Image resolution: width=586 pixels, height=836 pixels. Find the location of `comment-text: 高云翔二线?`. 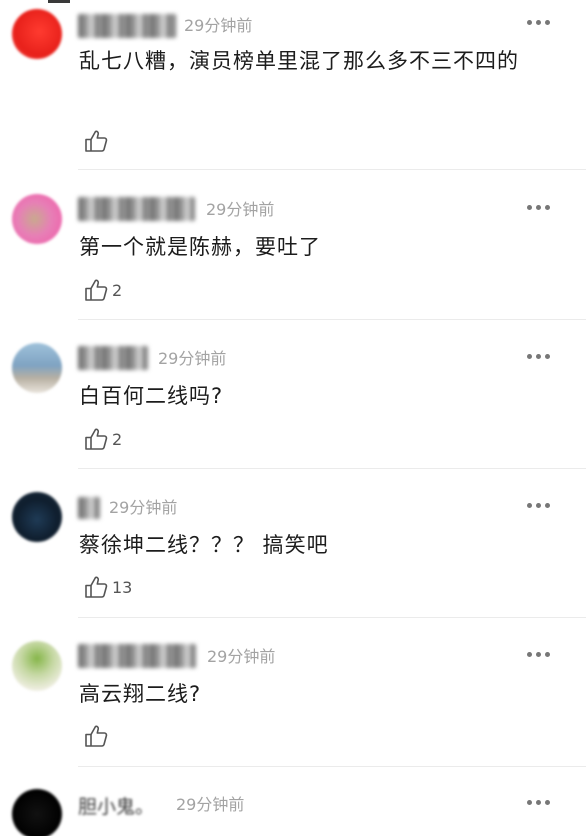

comment-text: 高云翔二线? is located at coordinates (140, 694).